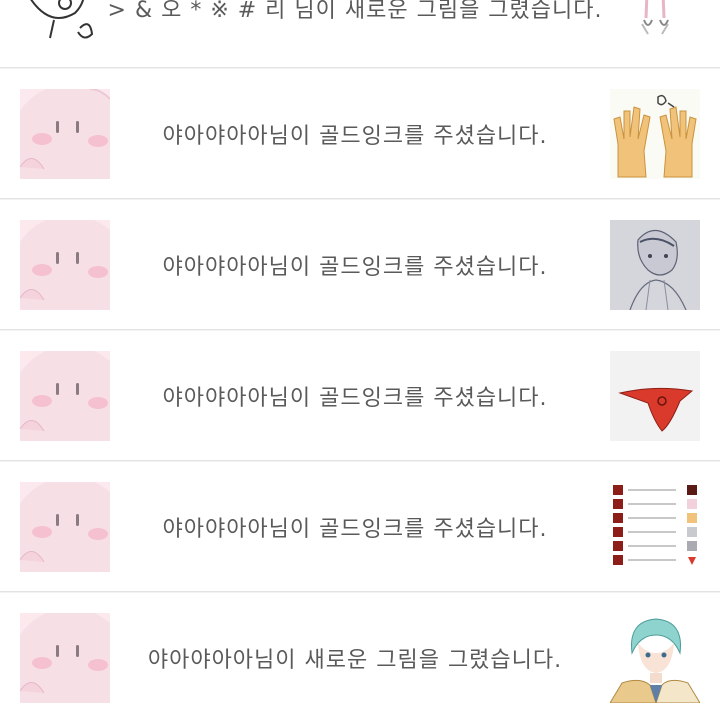 Image resolution: width=720 pixels, height=720 pixels. Describe the element at coordinates (65, 24) in the screenshot. I see `sketch-face-icon` at that location.